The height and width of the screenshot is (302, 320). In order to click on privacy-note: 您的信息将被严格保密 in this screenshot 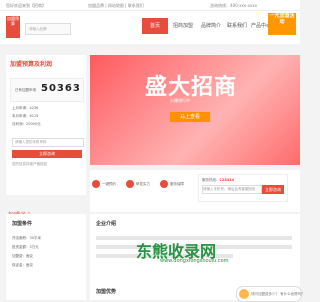, I will do `click(29, 164)`.